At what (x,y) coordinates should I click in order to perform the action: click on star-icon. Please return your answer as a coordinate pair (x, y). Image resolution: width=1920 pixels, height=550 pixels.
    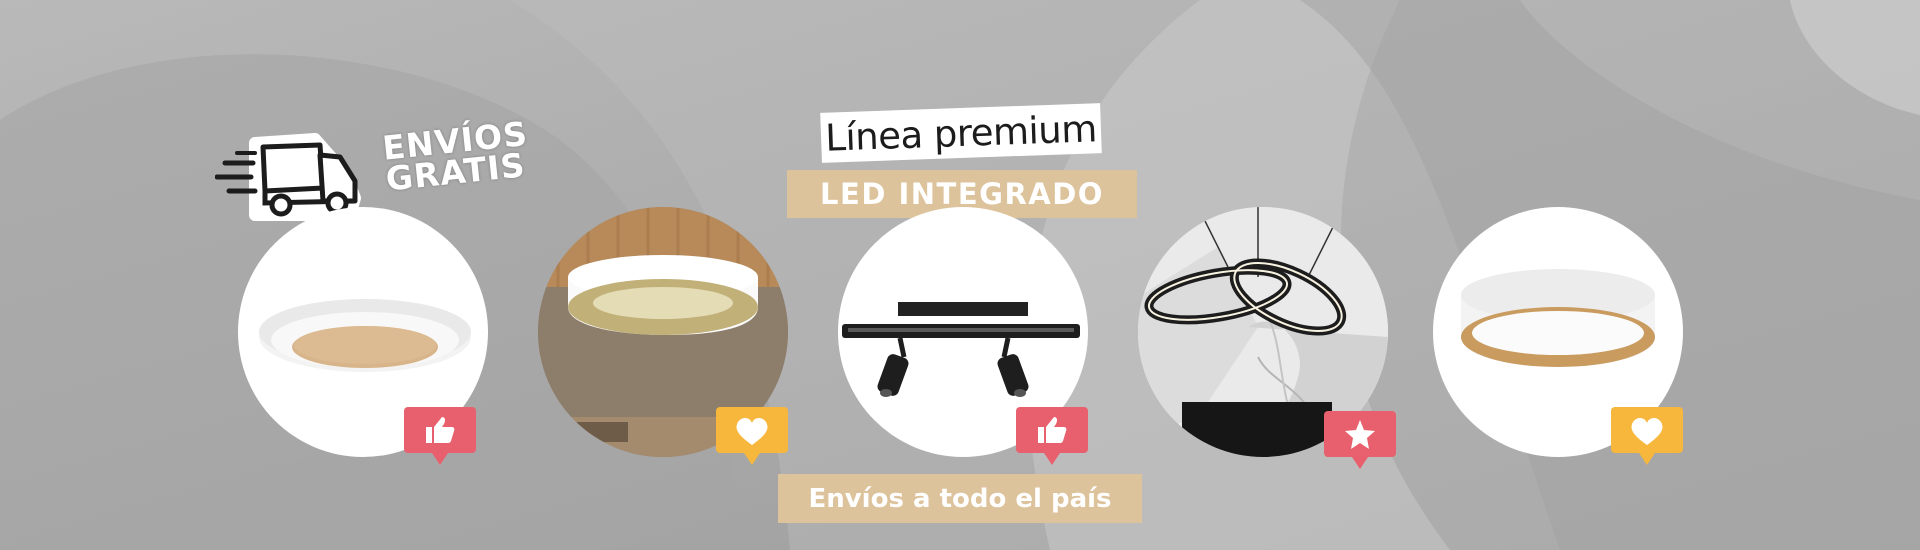
    Looking at the image, I should click on (1360, 440).